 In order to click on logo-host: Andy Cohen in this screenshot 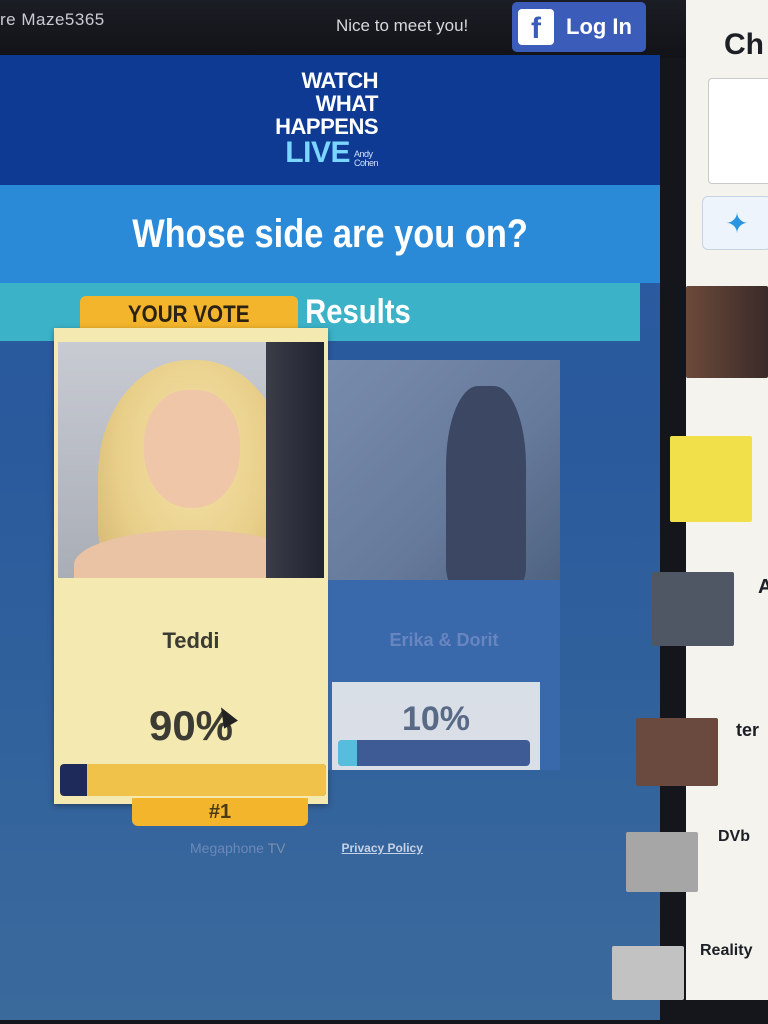, I will do `click(366, 159)`.